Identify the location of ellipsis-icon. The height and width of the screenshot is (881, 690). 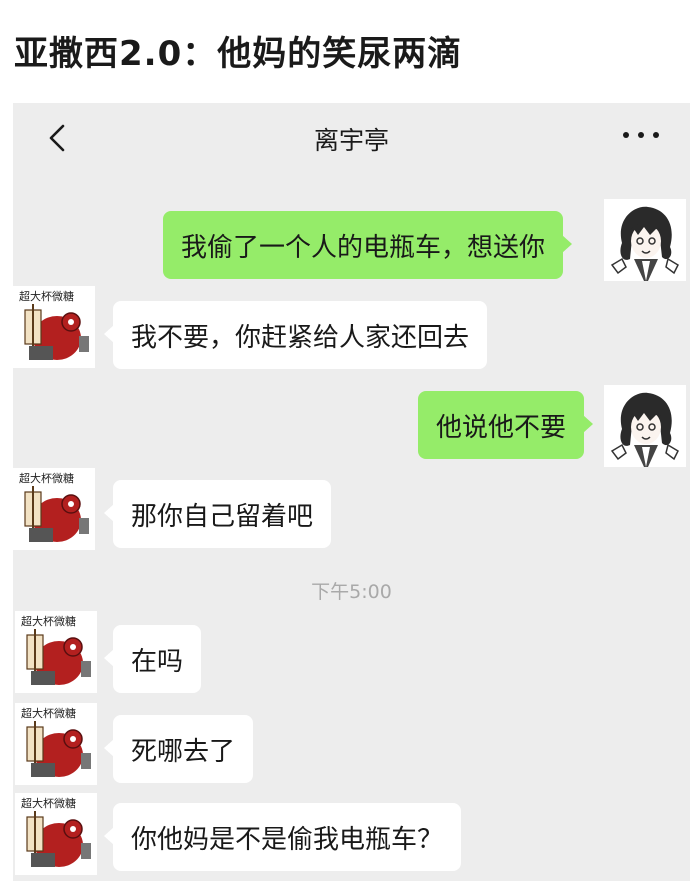
(641, 135).